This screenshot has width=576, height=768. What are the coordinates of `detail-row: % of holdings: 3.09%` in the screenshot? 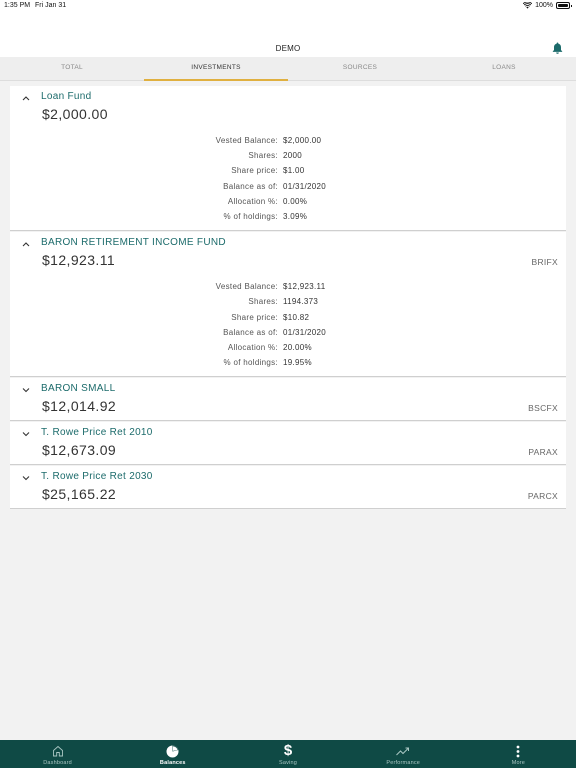 It's located at (288, 216).